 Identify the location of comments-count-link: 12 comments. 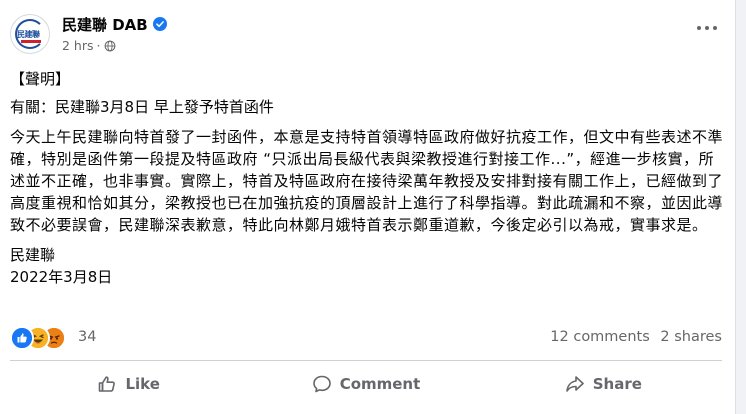
(600, 337).